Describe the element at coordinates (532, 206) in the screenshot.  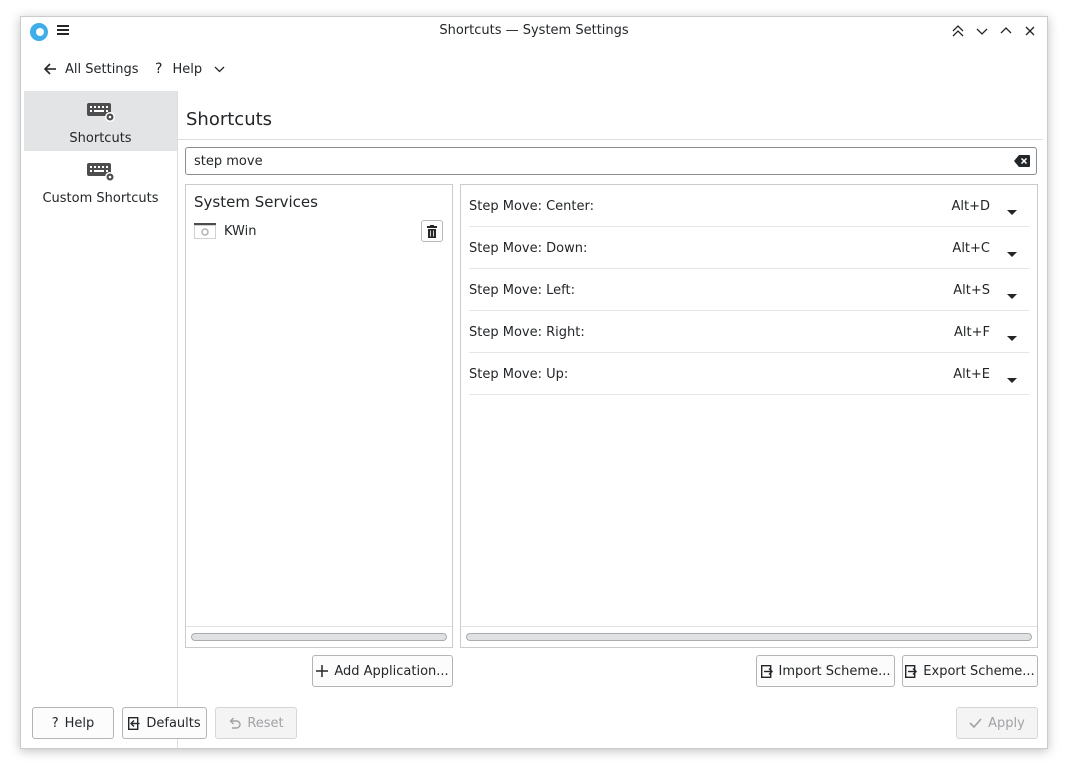
I see `shortcut-name: Step Move: Center:` at that location.